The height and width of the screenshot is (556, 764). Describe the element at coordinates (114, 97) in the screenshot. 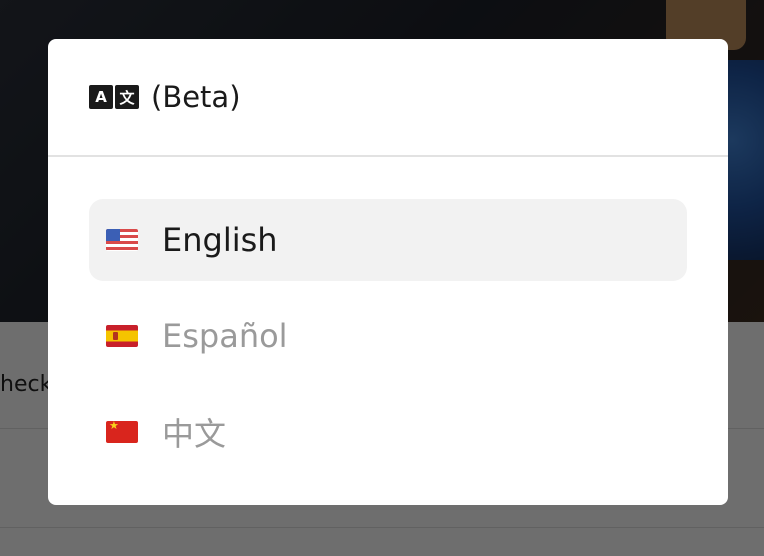

I see `translate-icon: A 文` at that location.